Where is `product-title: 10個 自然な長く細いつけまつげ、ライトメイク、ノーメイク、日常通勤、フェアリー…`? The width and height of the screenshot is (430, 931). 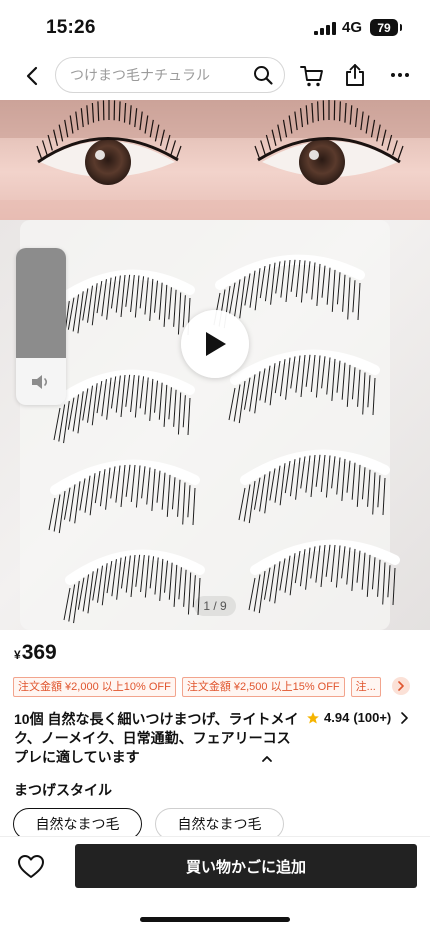 product-title: 10個 自然な長く細いつけまつげ、ライトメイク、ノーメイク、日常通勤、フェアリー… is located at coordinates (156, 738).